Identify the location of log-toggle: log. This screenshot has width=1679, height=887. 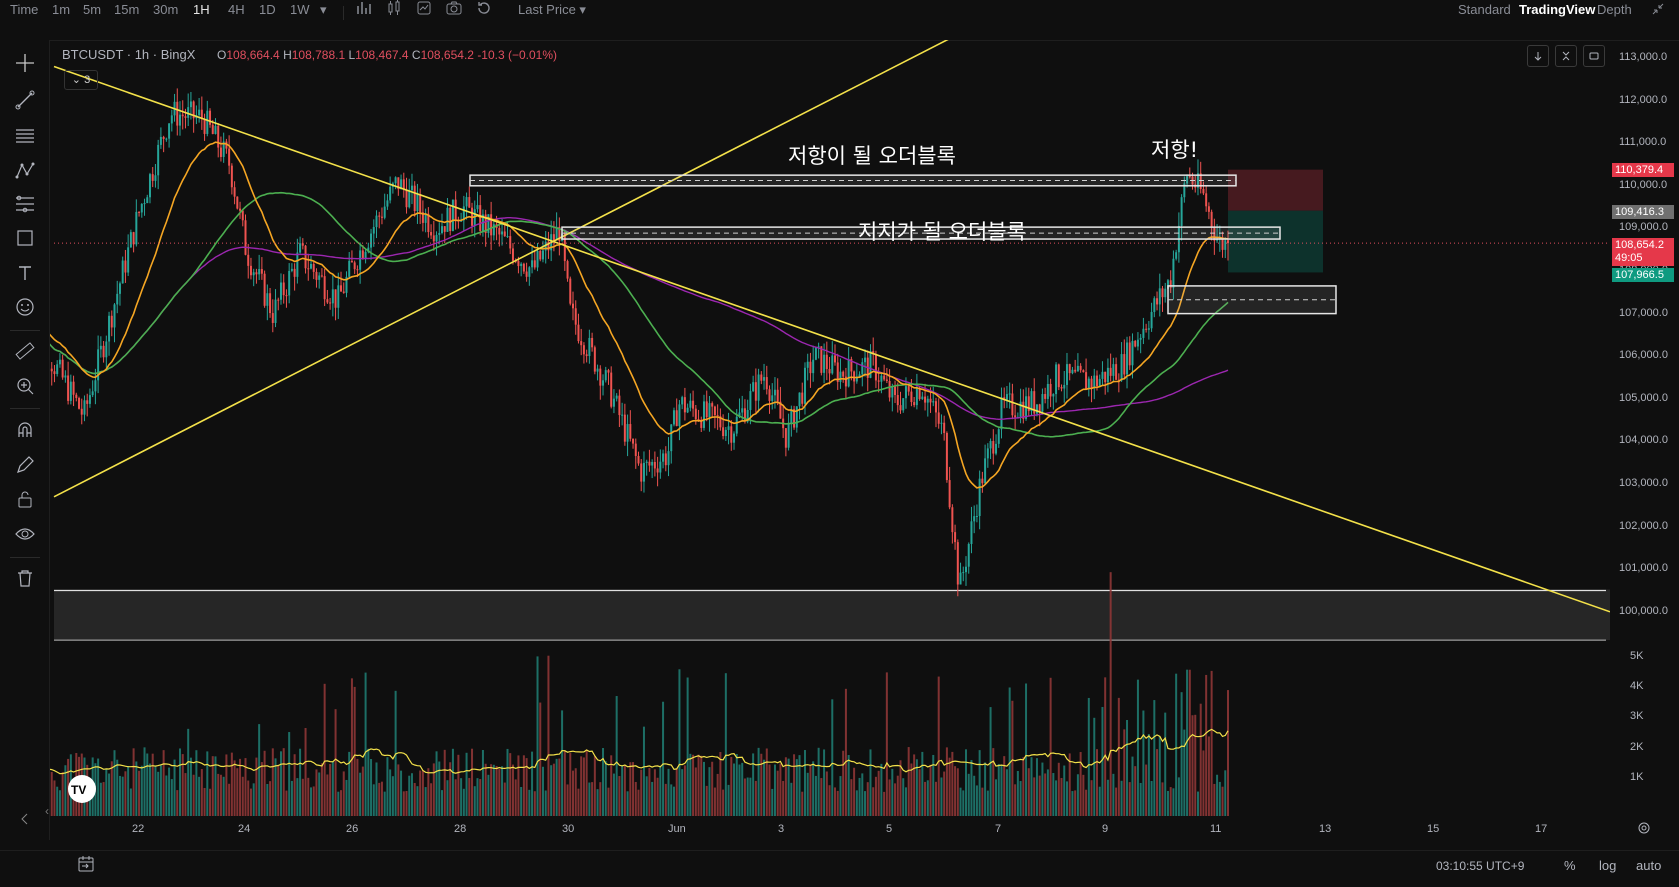
(1607, 865).